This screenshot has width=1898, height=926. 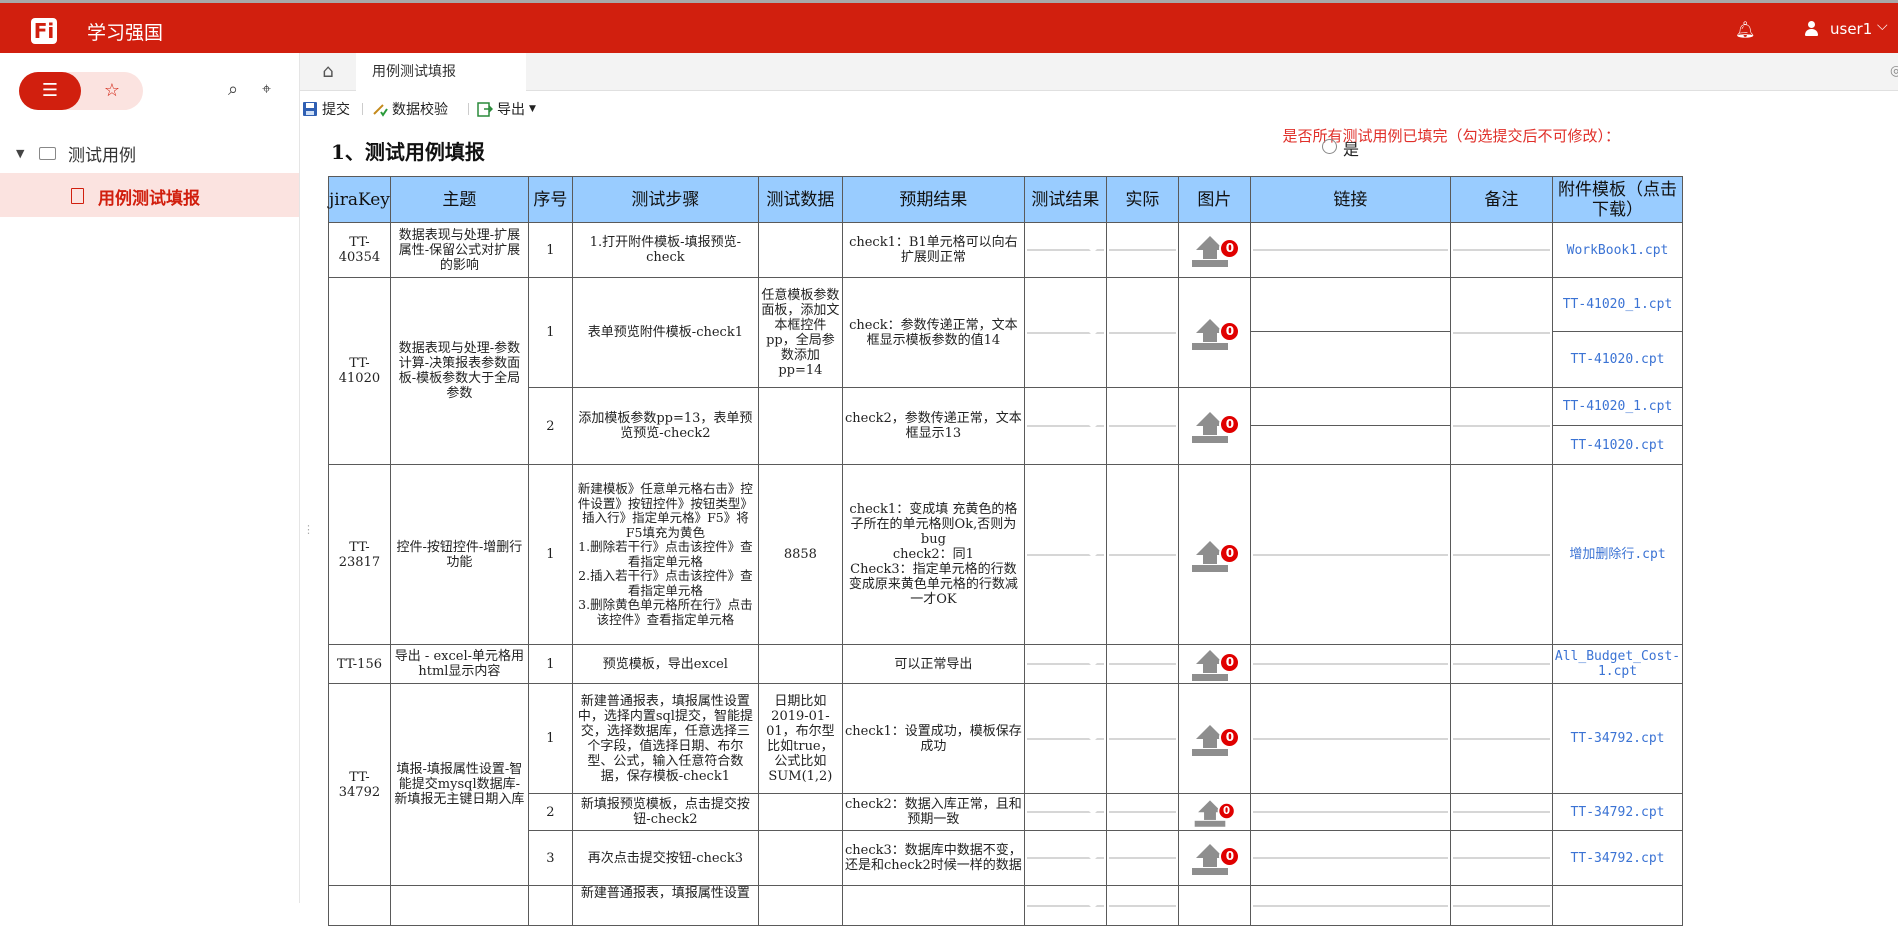 I want to click on tree-item-label: 用例测试填报, so click(x=149, y=199).